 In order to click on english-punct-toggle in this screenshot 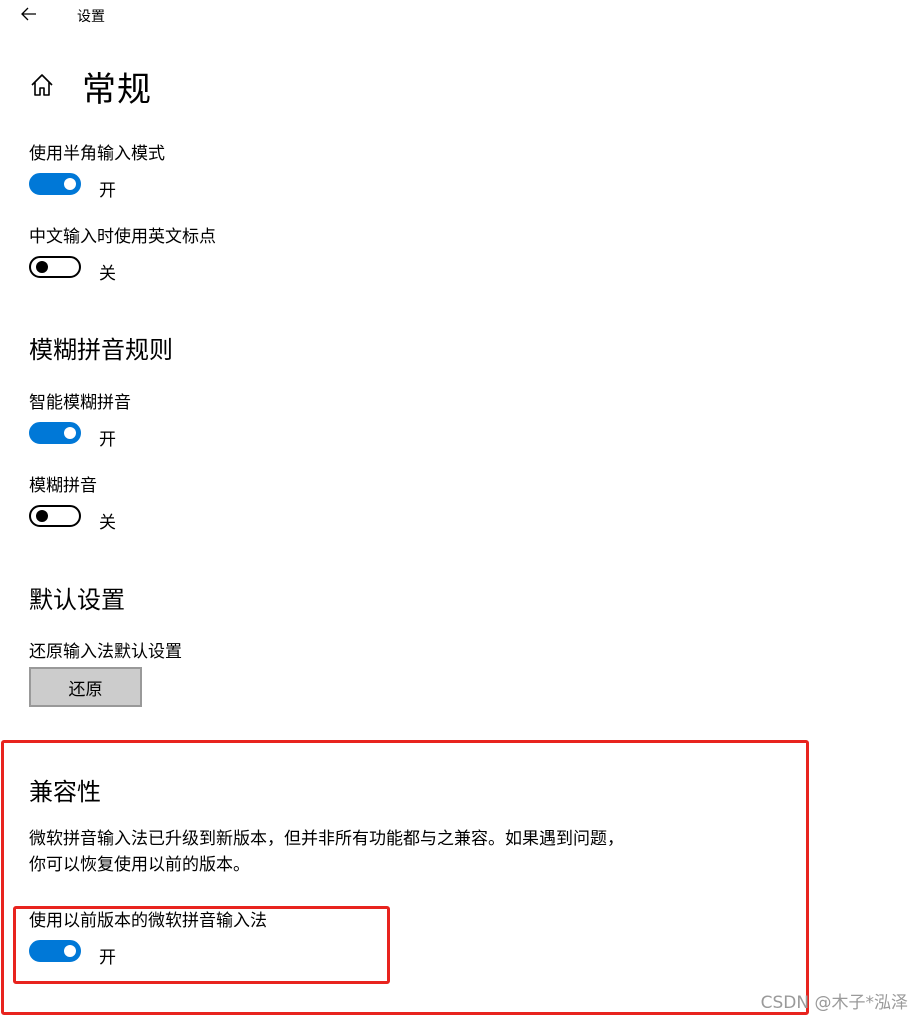, I will do `click(55, 267)`.